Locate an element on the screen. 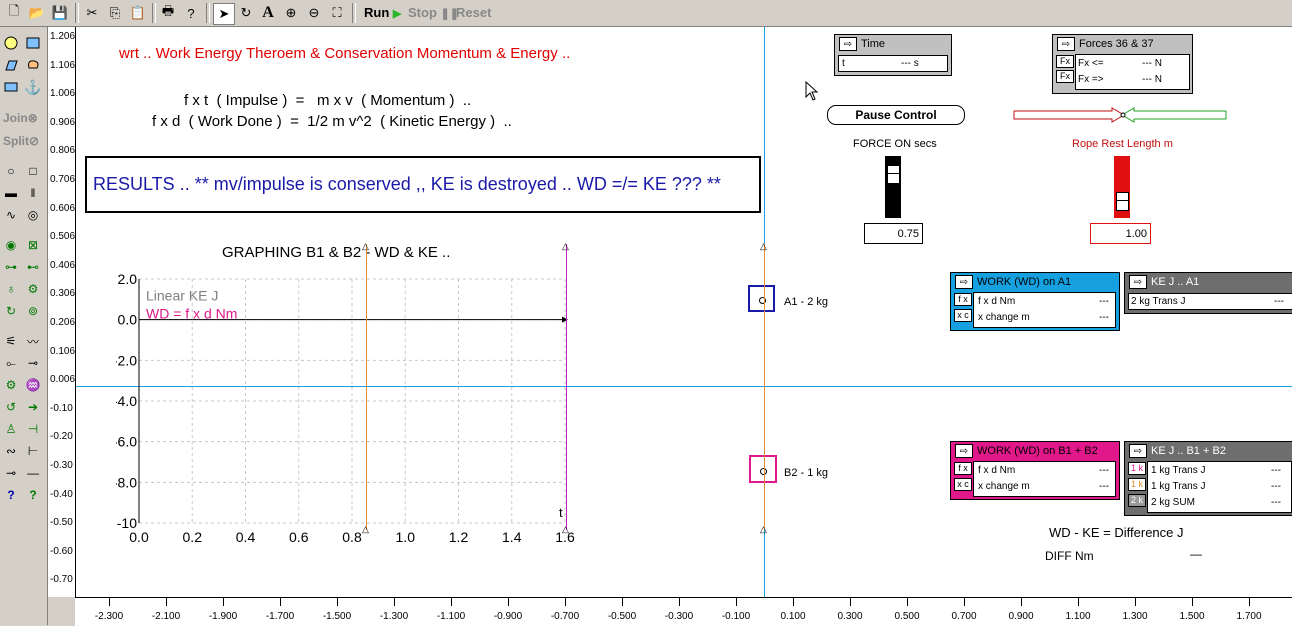 This screenshot has height=626, width=1292. save-icon: 💾 is located at coordinates (60, 13).